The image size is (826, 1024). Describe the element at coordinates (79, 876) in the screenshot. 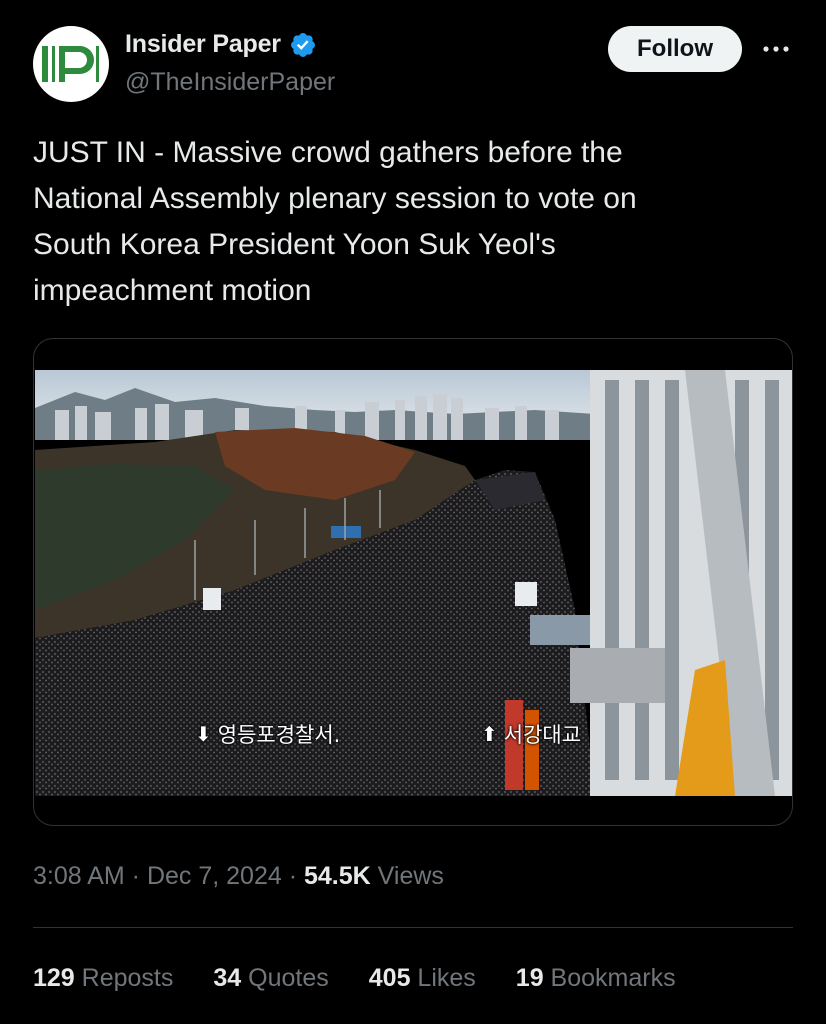

I see `tweet-time: 3:08 AM` at that location.